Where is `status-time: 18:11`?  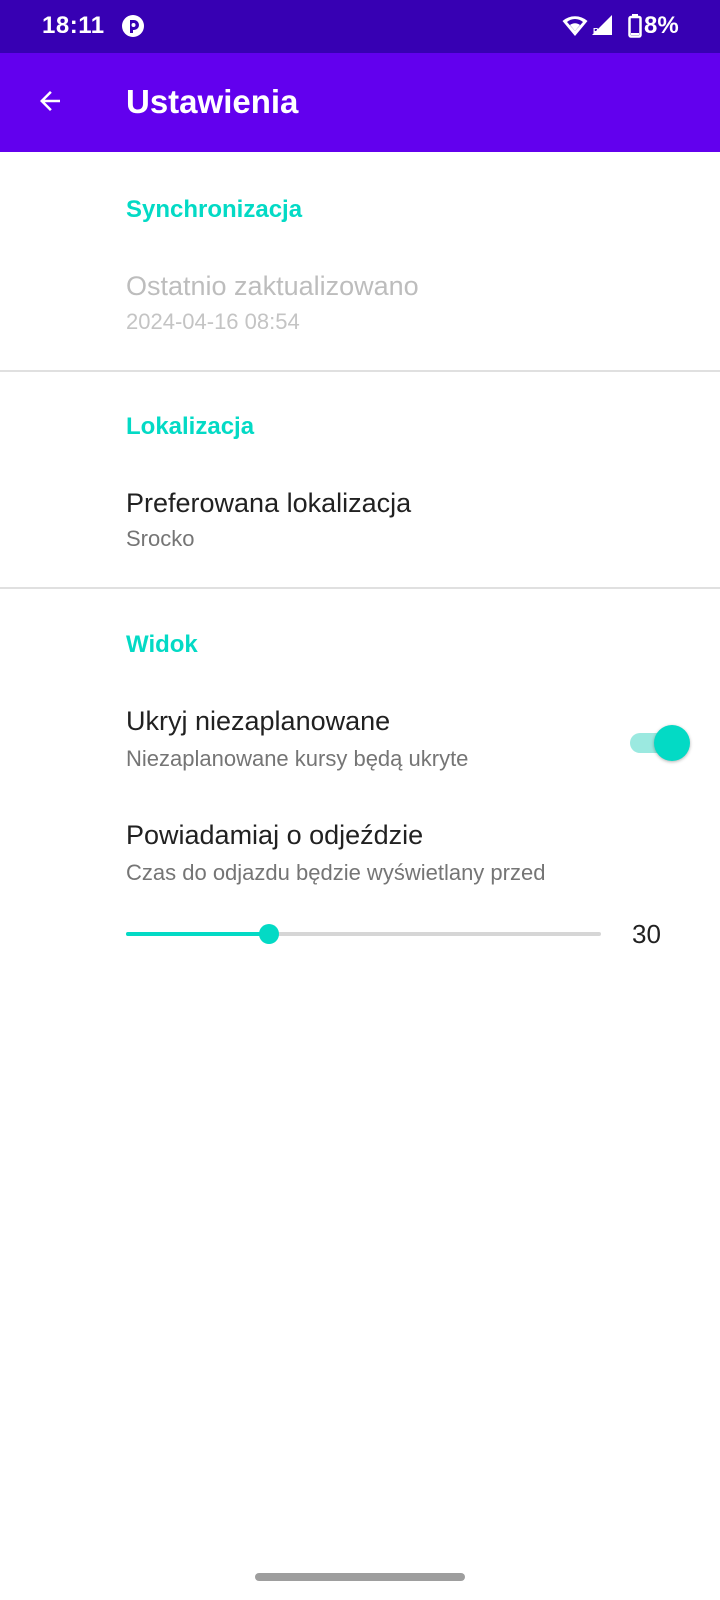
status-time: 18:11 is located at coordinates (73, 25).